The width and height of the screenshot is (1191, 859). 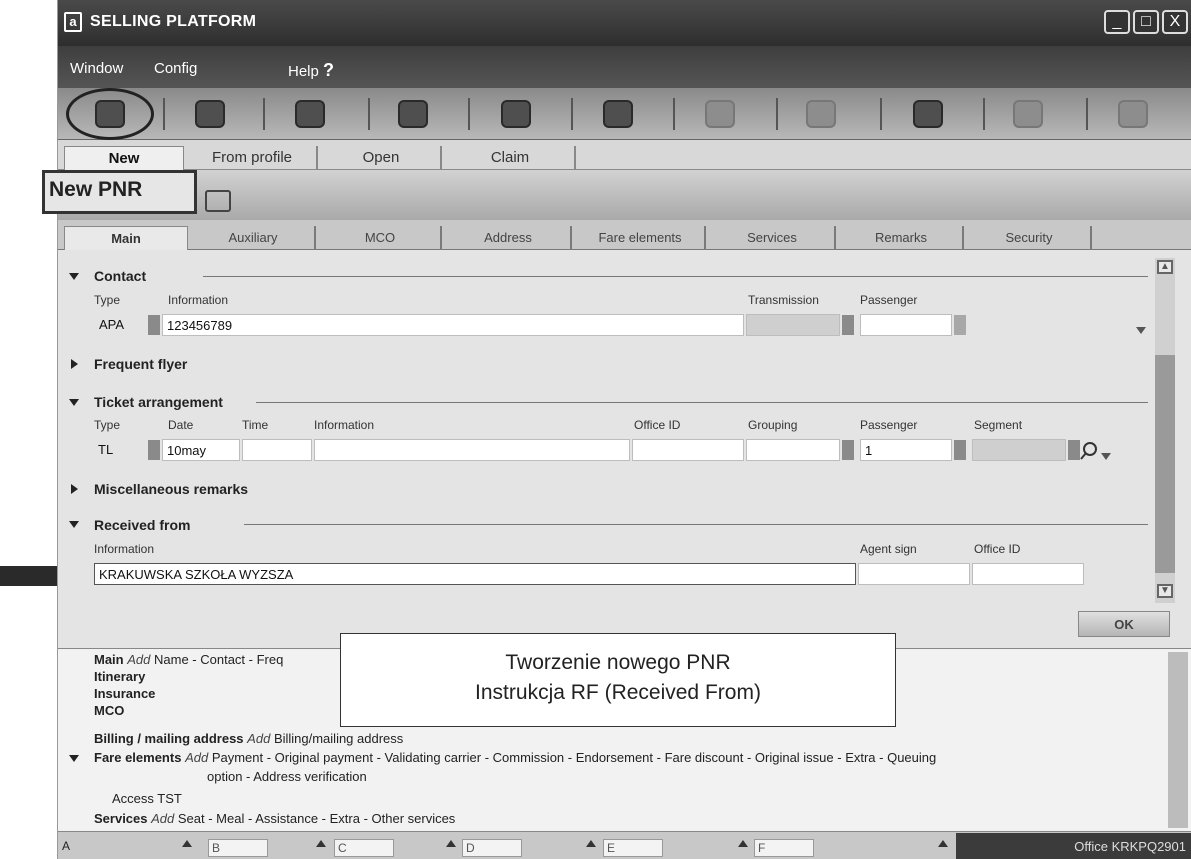 I want to click on window-controls: _ □ X, so click(x=1146, y=22).